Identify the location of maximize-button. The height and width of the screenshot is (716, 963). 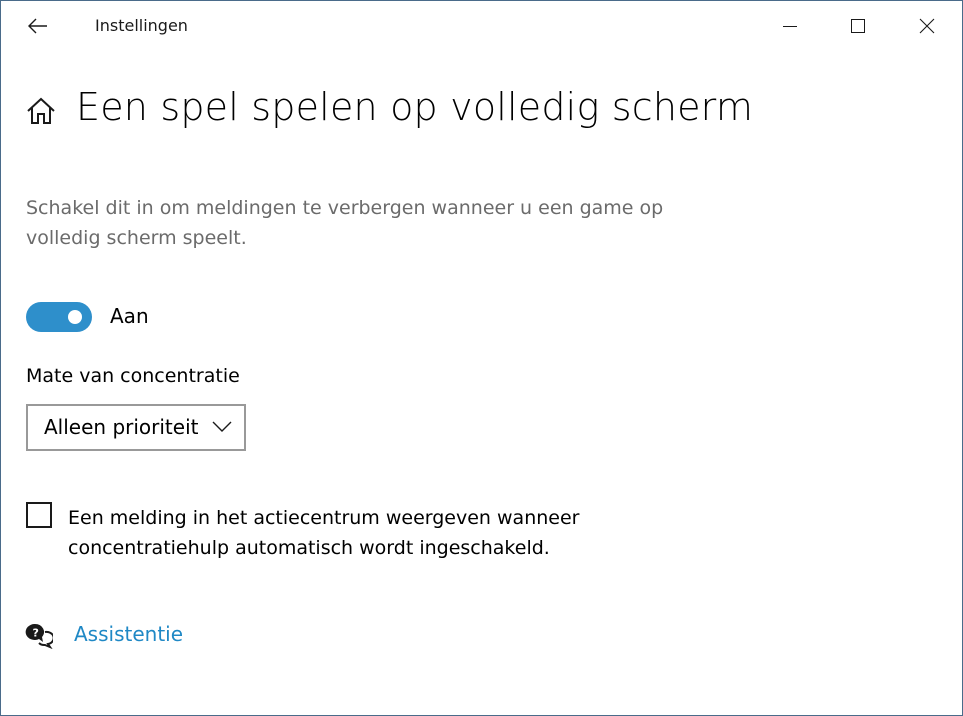
(858, 26).